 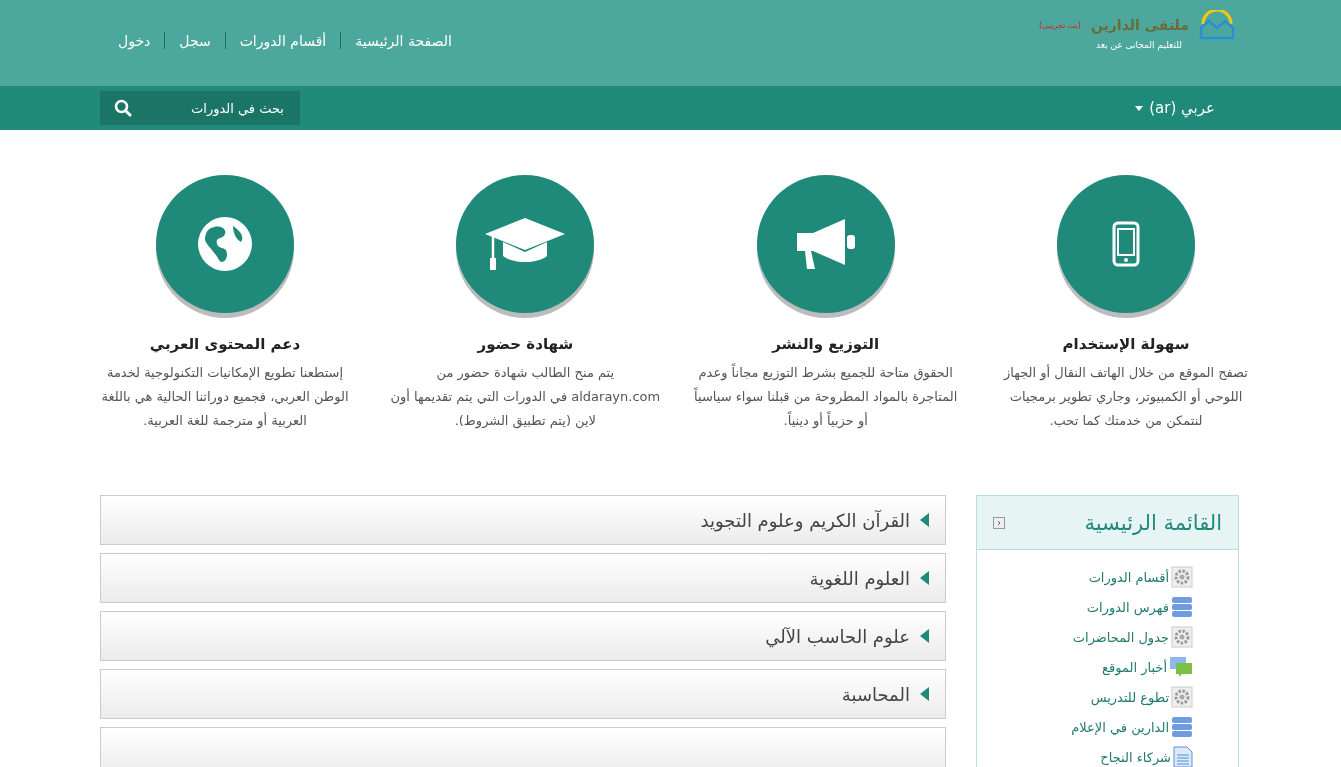 What do you see at coordinates (523, 578) in the screenshot?
I see `category-bar: العلوم اللغوية` at bounding box center [523, 578].